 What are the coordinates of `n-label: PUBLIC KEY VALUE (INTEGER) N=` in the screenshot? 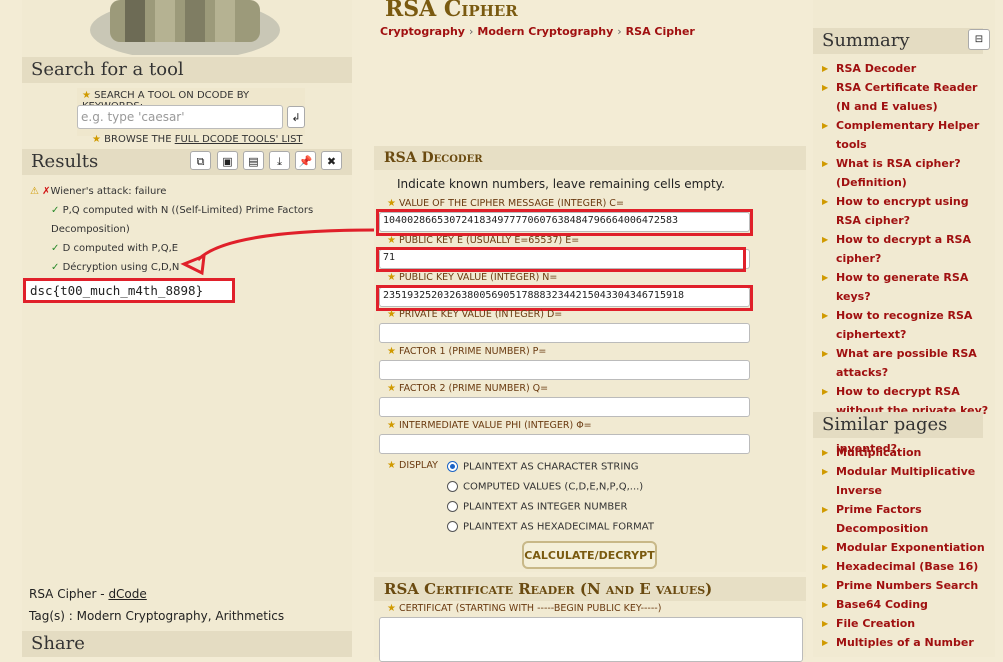 It's located at (478, 277).